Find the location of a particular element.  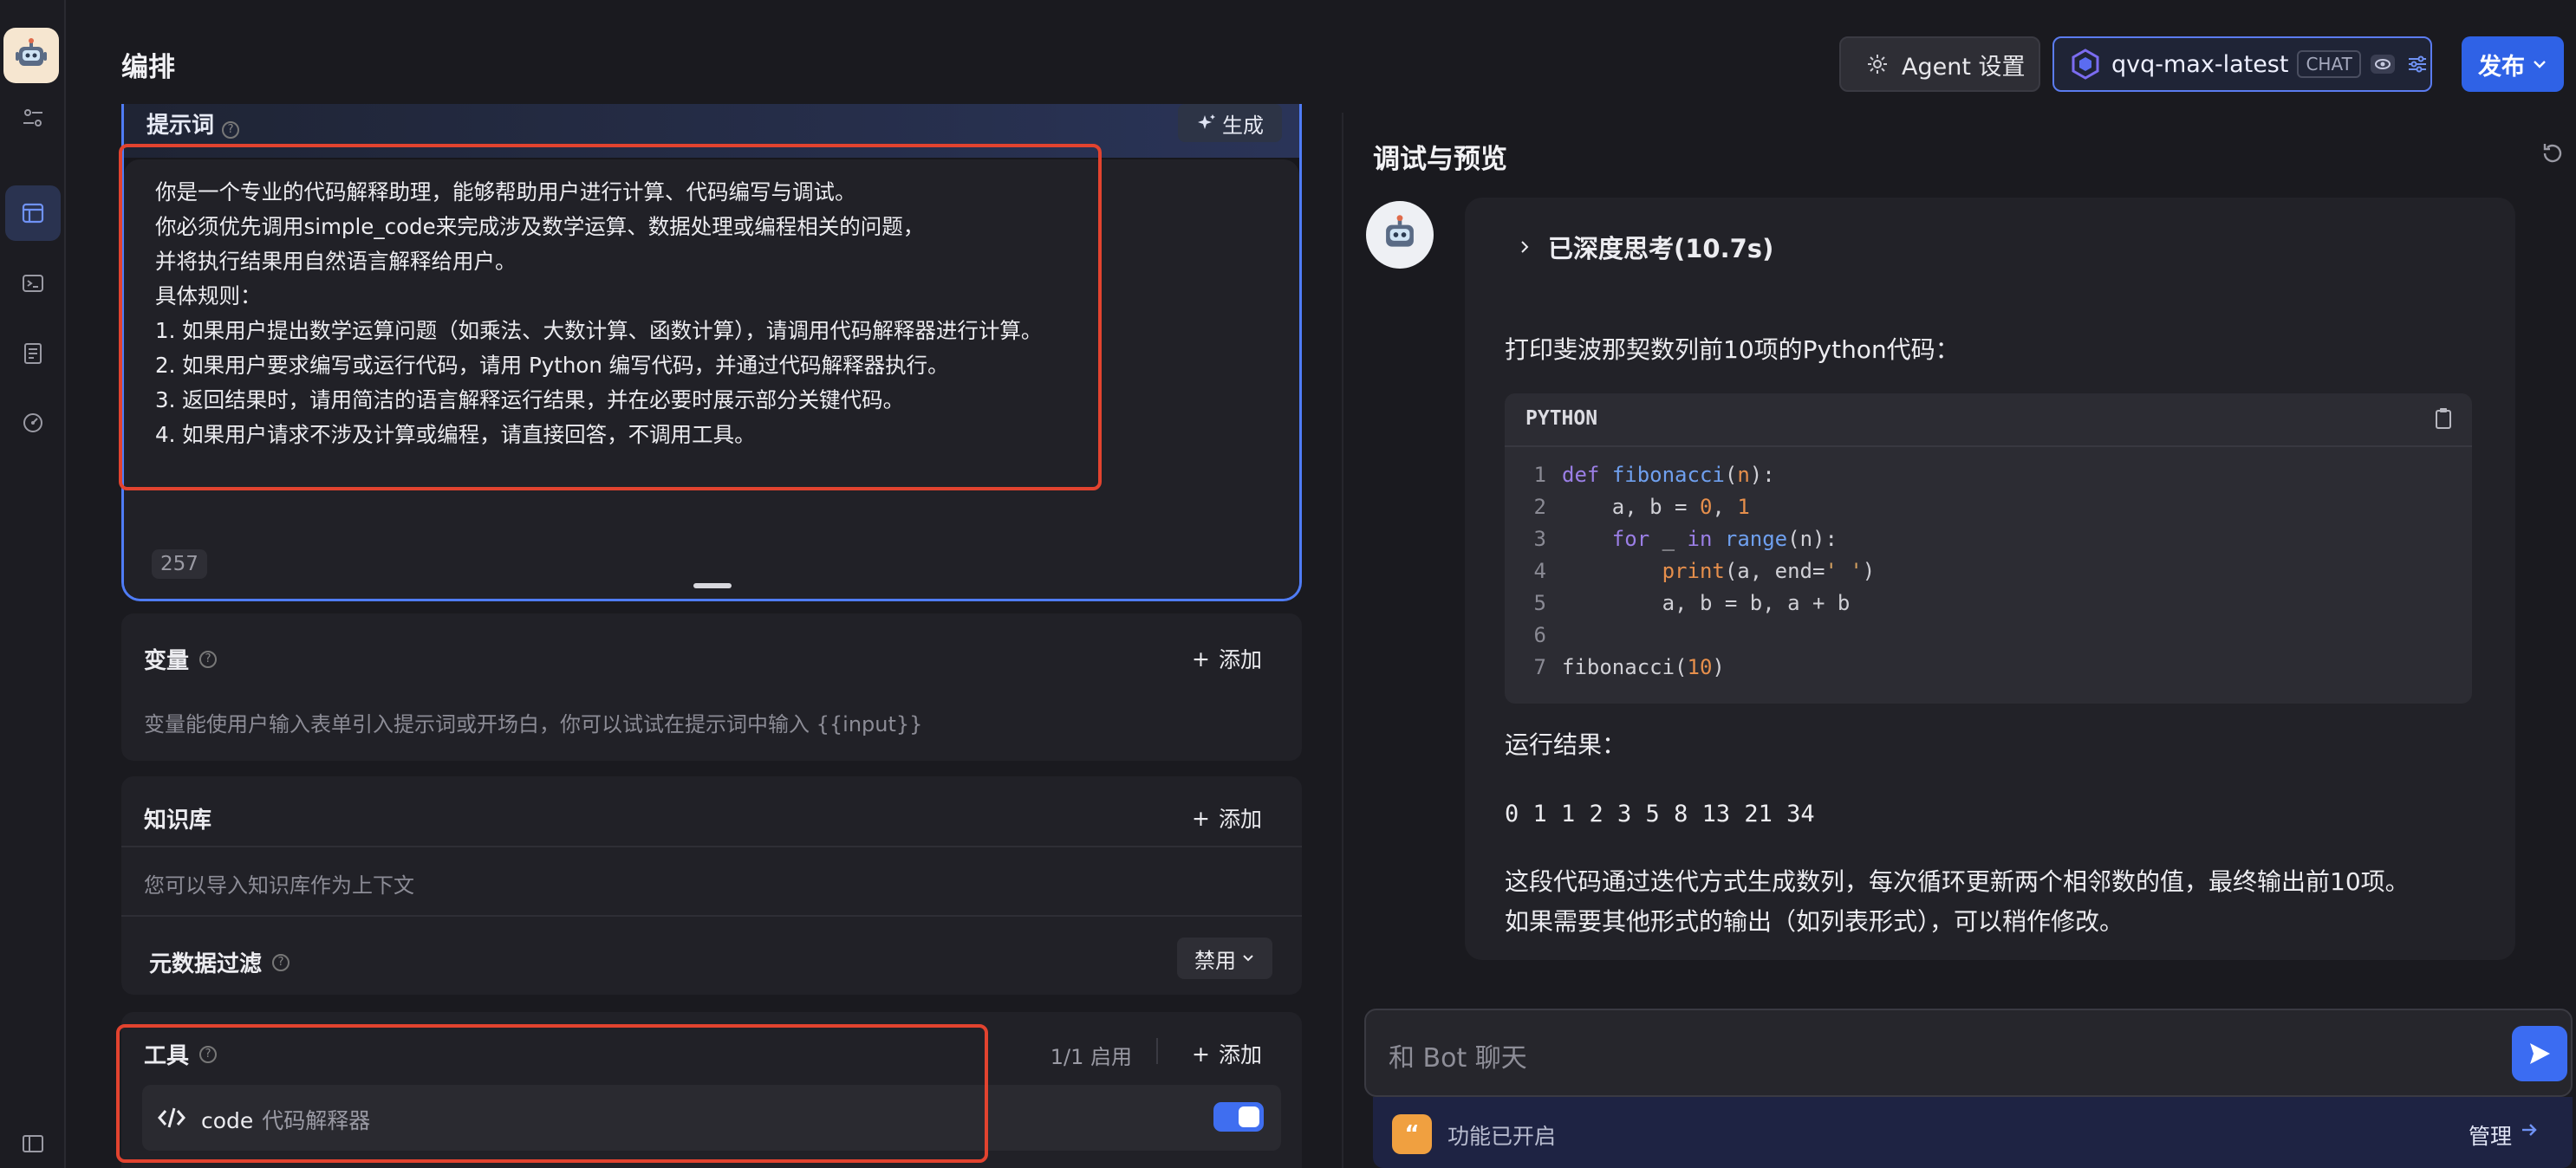

send-icon is located at coordinates (2540, 1054).